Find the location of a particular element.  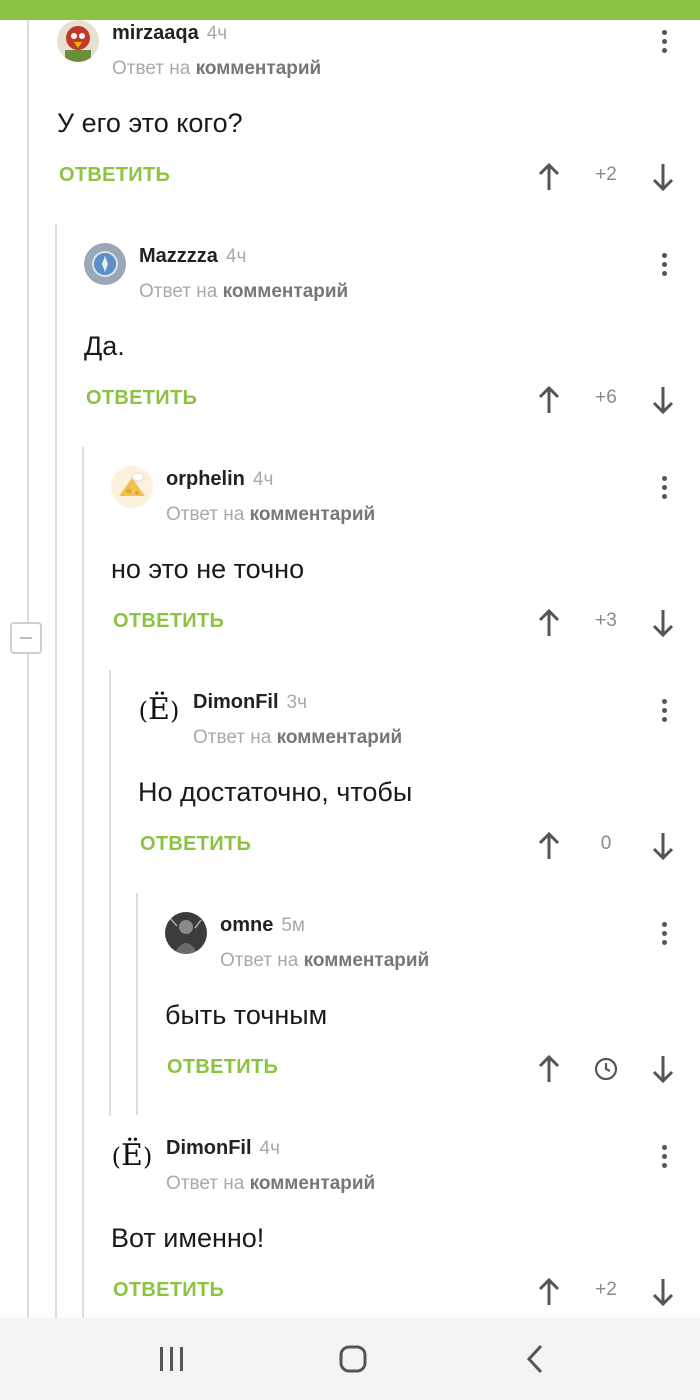

comment-time: 5м is located at coordinates (293, 925).